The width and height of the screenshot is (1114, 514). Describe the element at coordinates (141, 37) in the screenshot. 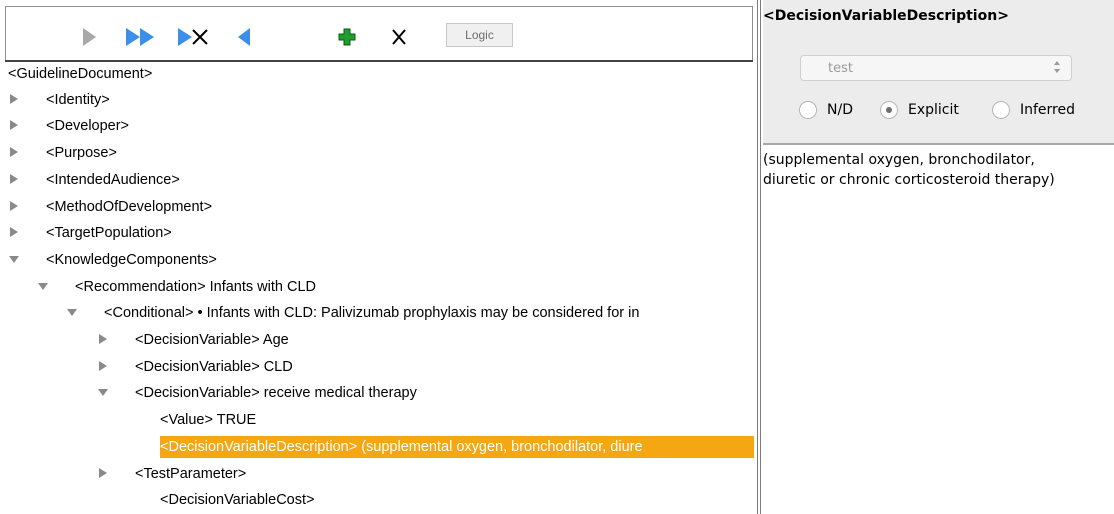

I see `fast-forward-icon` at that location.